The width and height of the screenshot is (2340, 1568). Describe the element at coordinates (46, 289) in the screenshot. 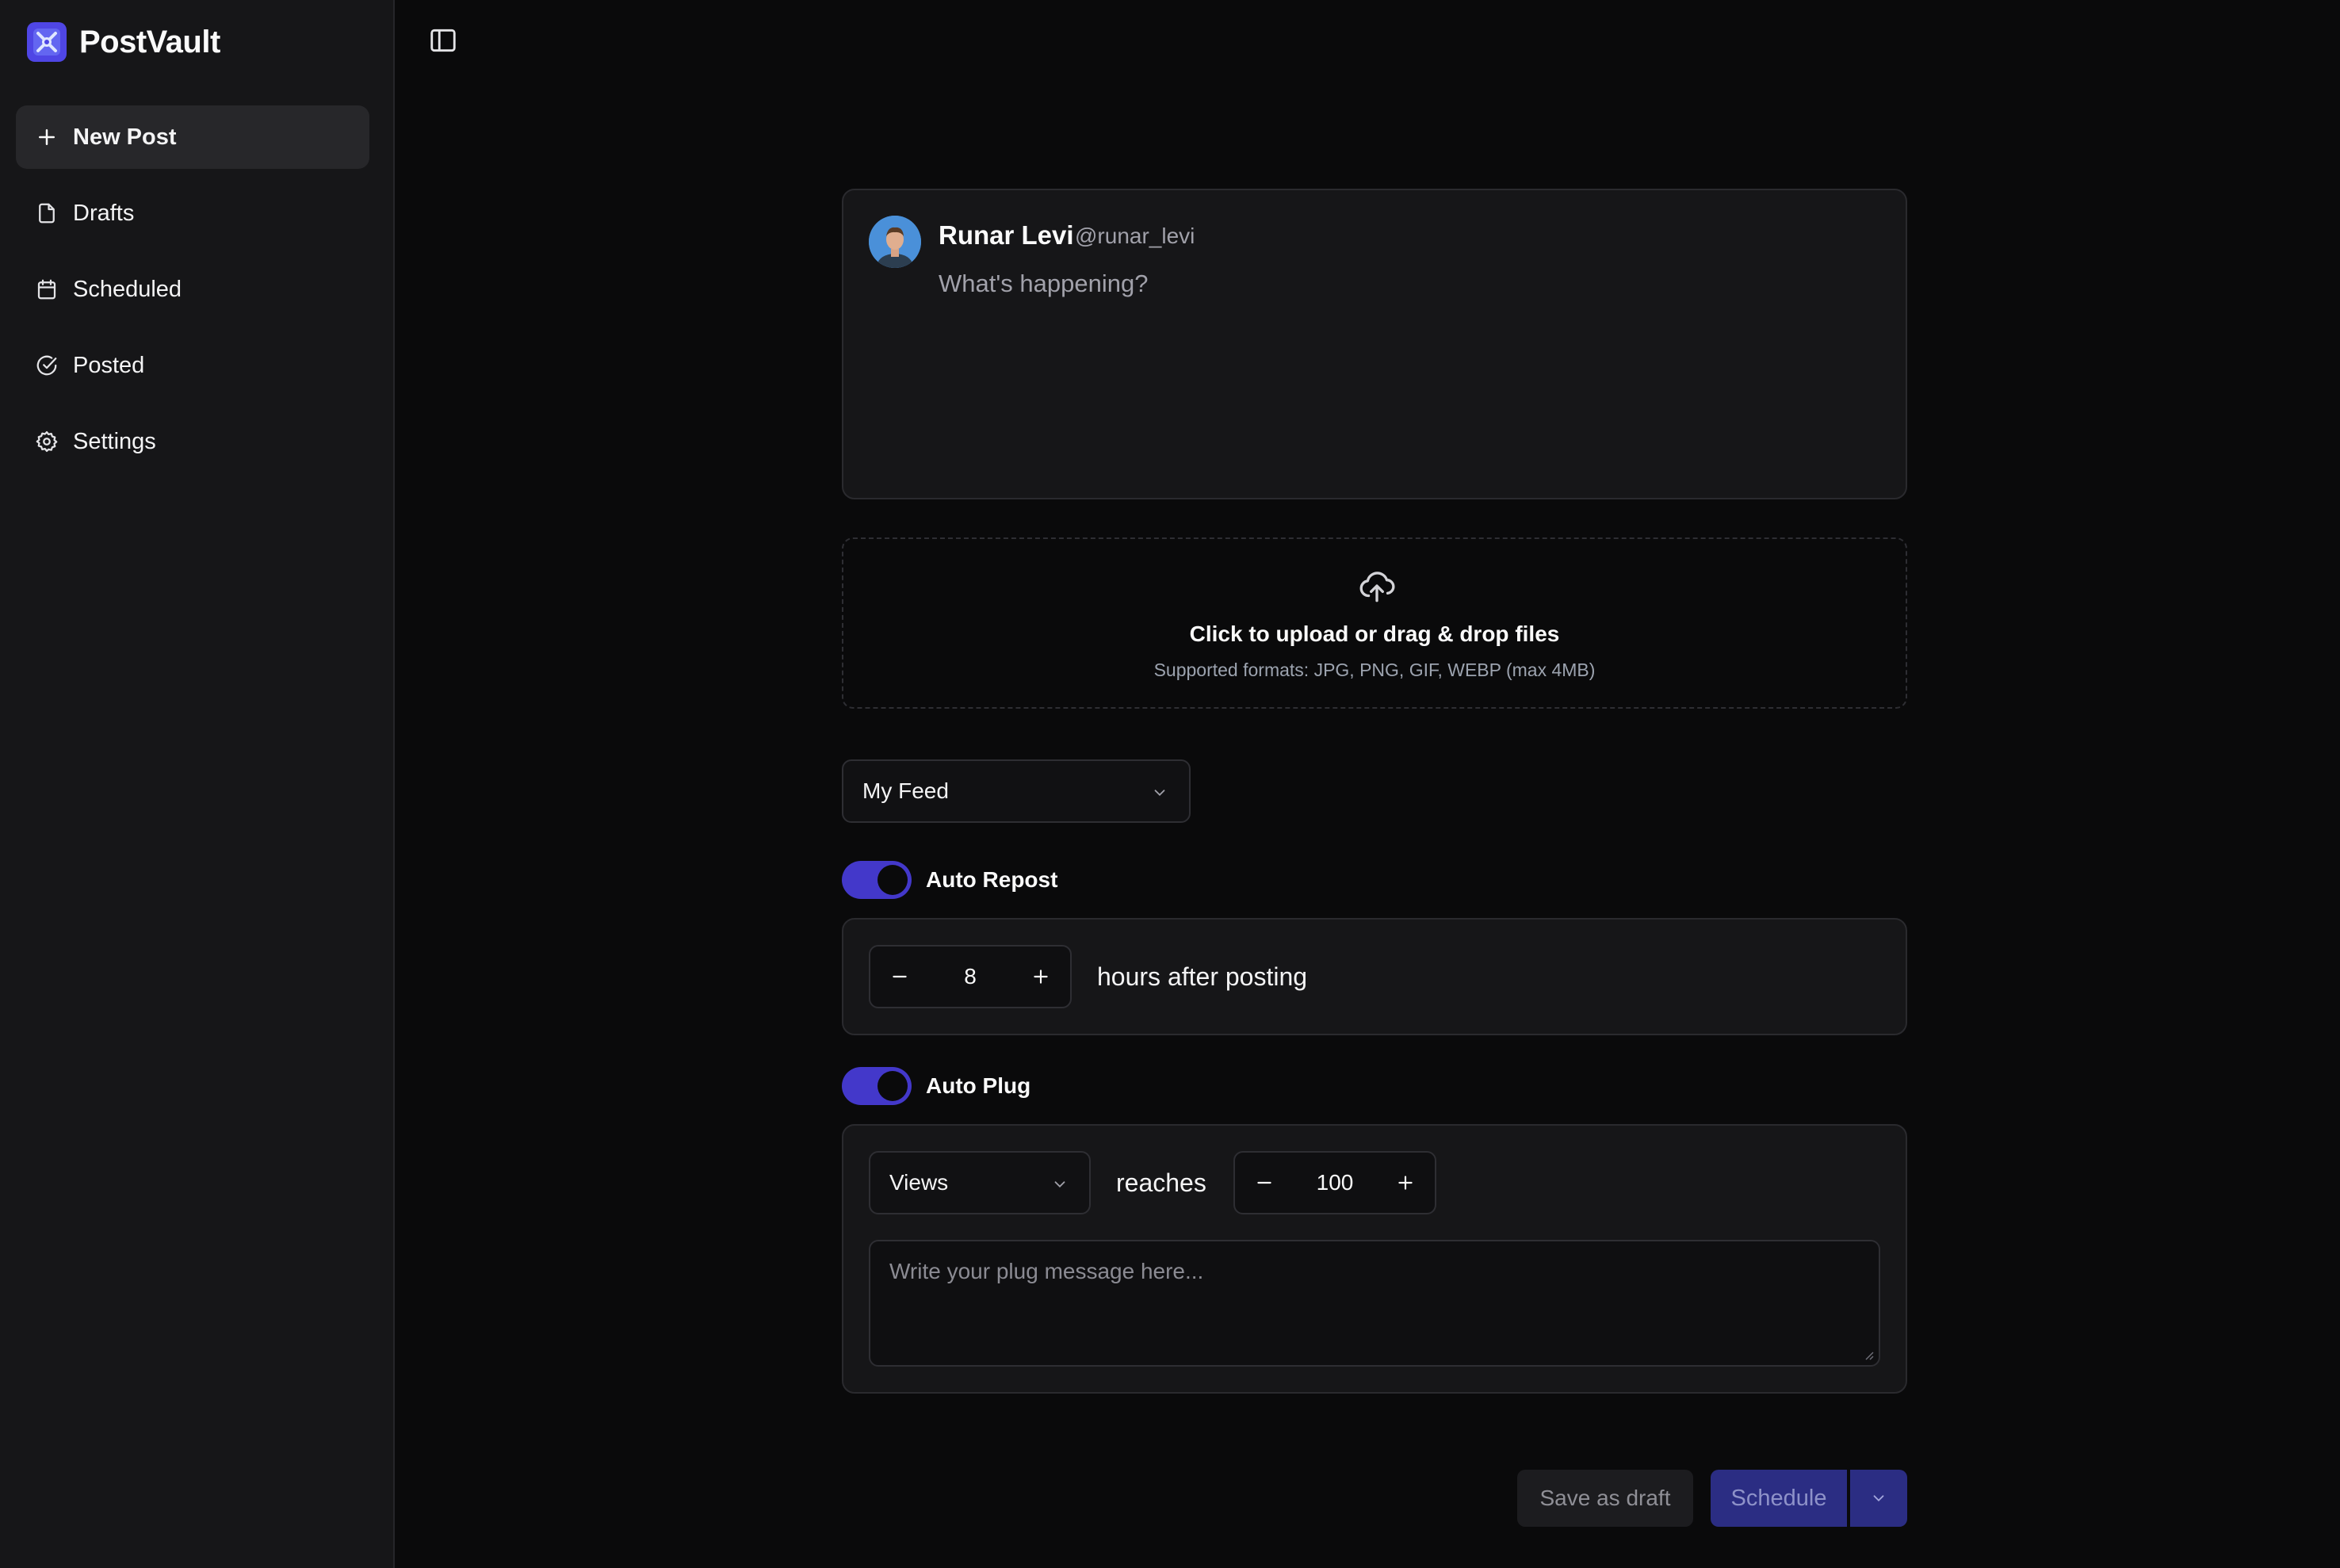

I see `calendar-icon` at that location.